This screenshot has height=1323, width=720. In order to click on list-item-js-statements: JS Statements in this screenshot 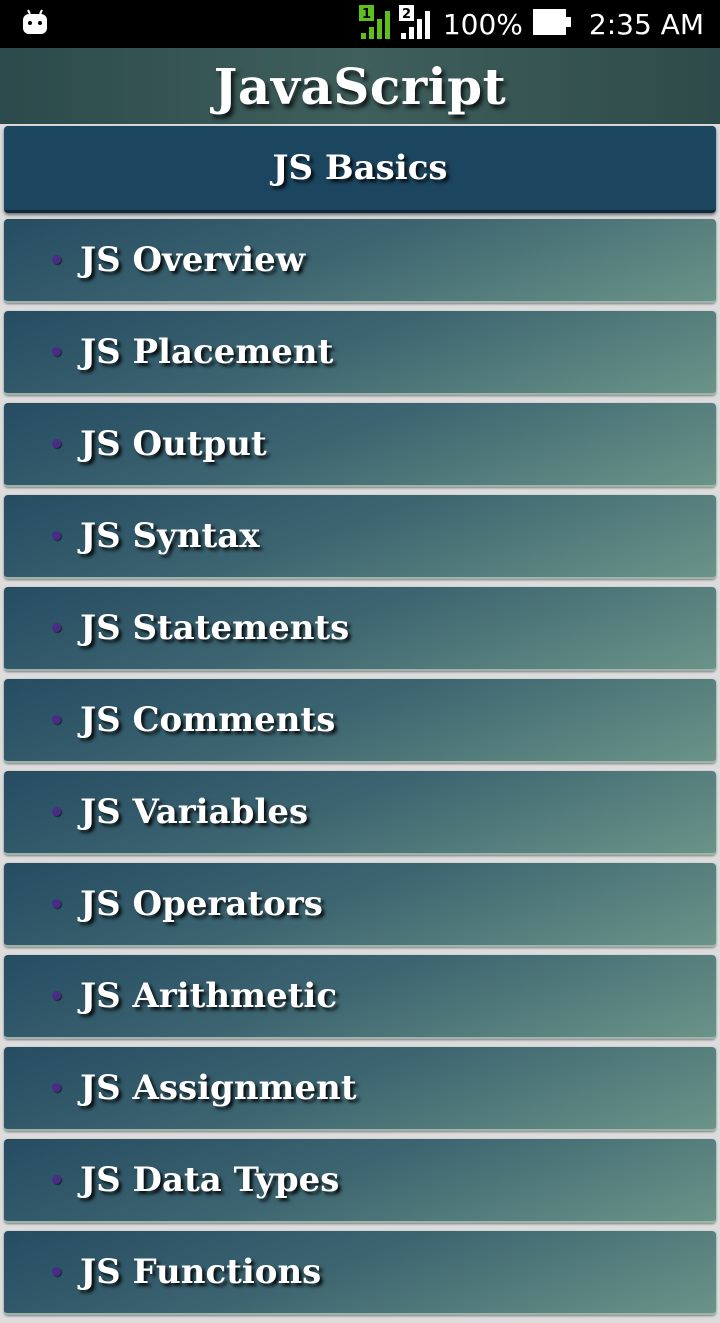, I will do `click(360, 629)`.